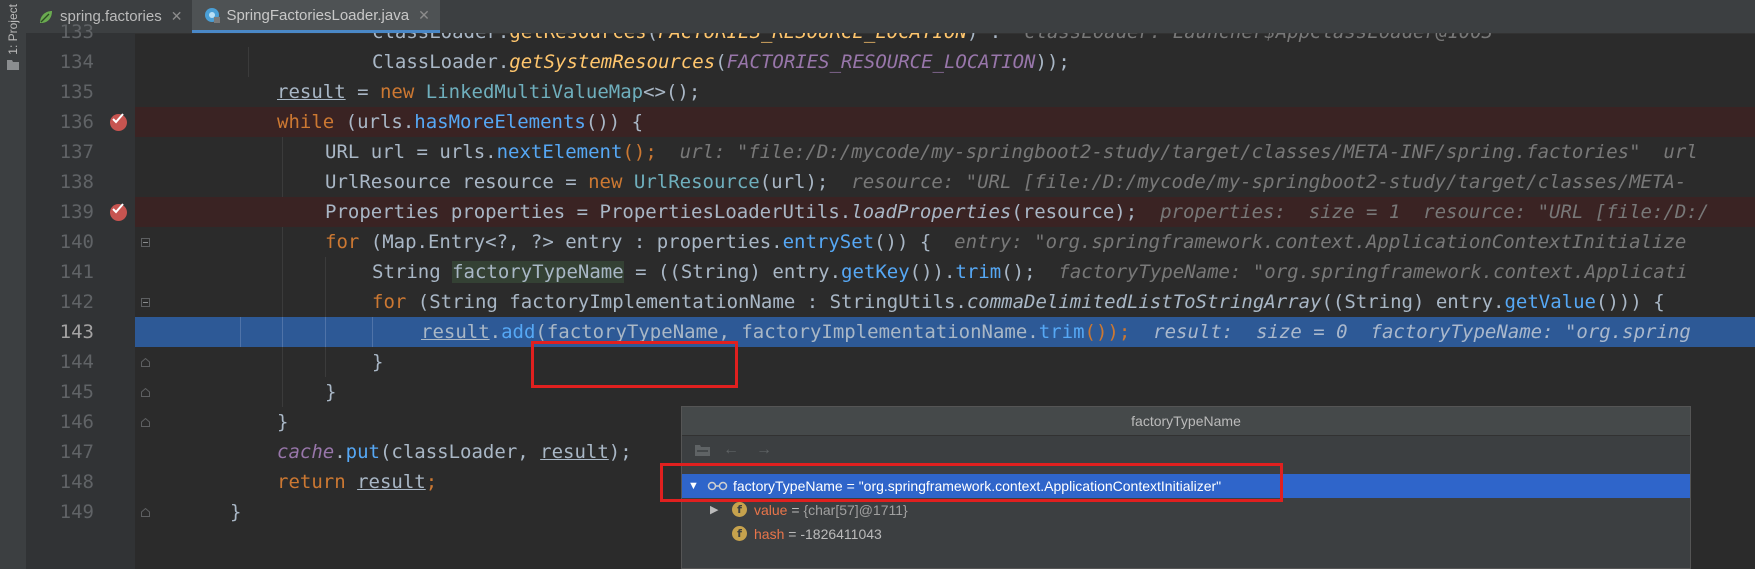 This screenshot has height=569, width=1755. I want to click on java-class-icon, so click(213, 15).